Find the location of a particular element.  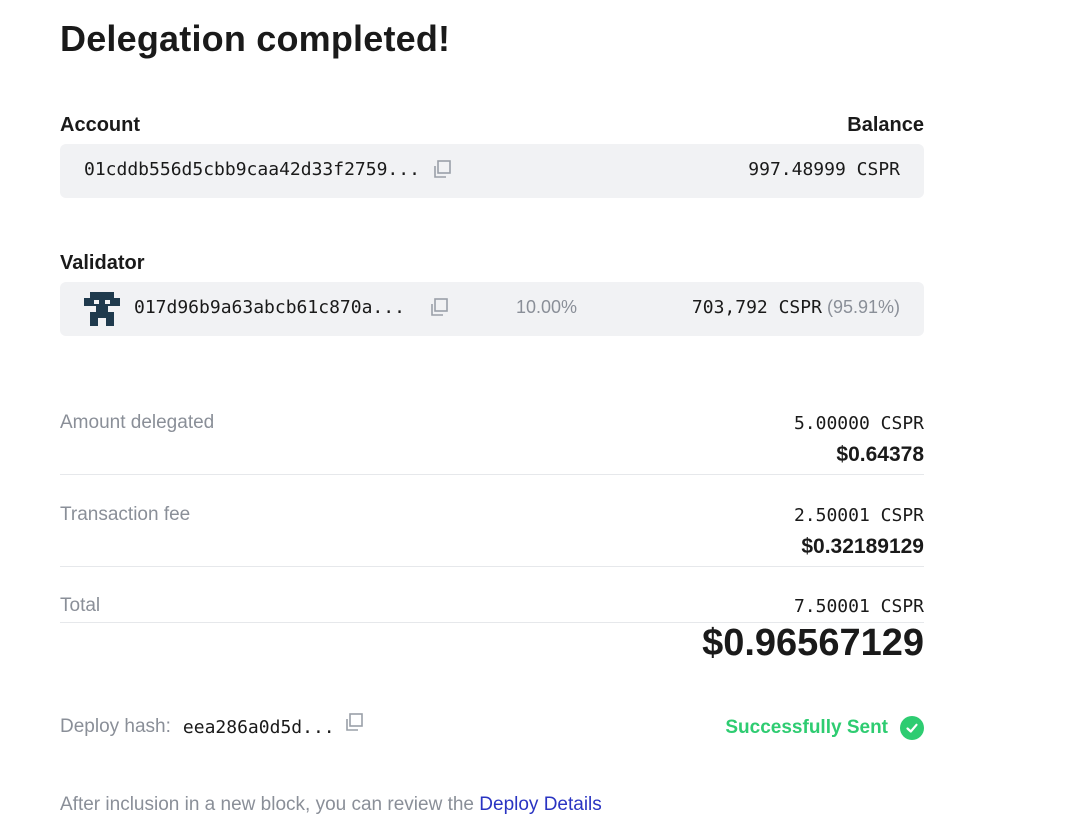

deploy-status: Successfully Sent is located at coordinates (824, 728).